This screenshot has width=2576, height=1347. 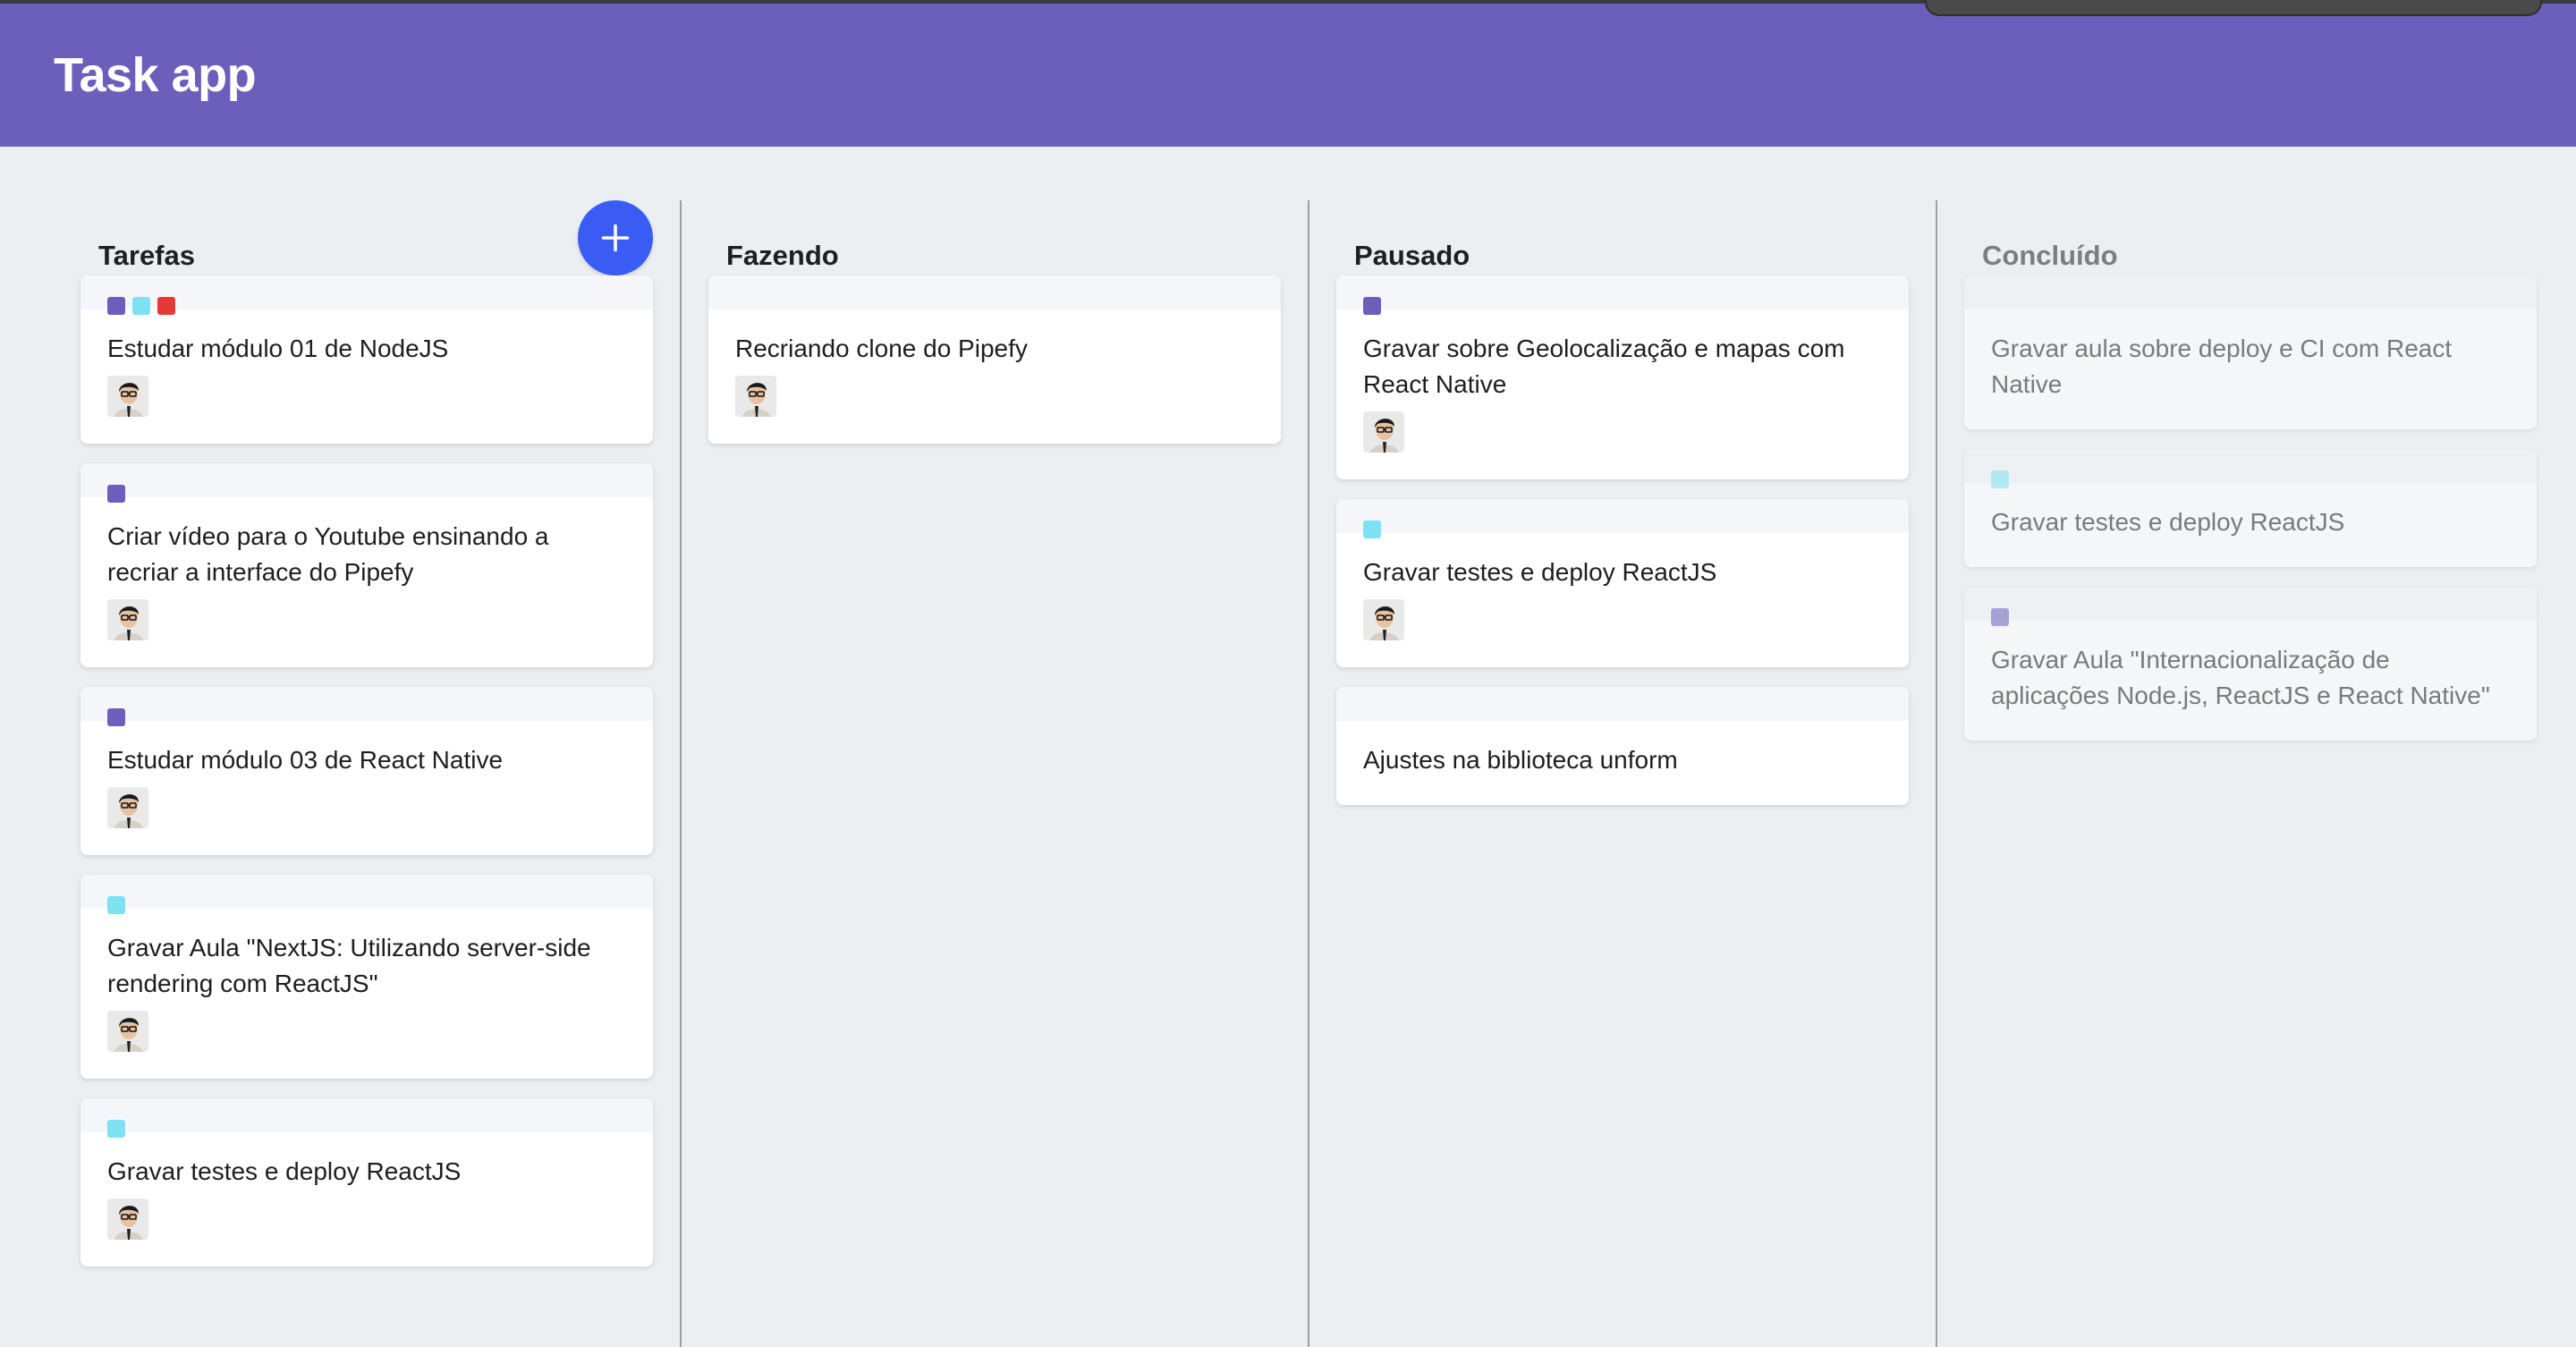 What do you see at coordinates (1288, 75) in the screenshot?
I see `app-header: Task app` at bounding box center [1288, 75].